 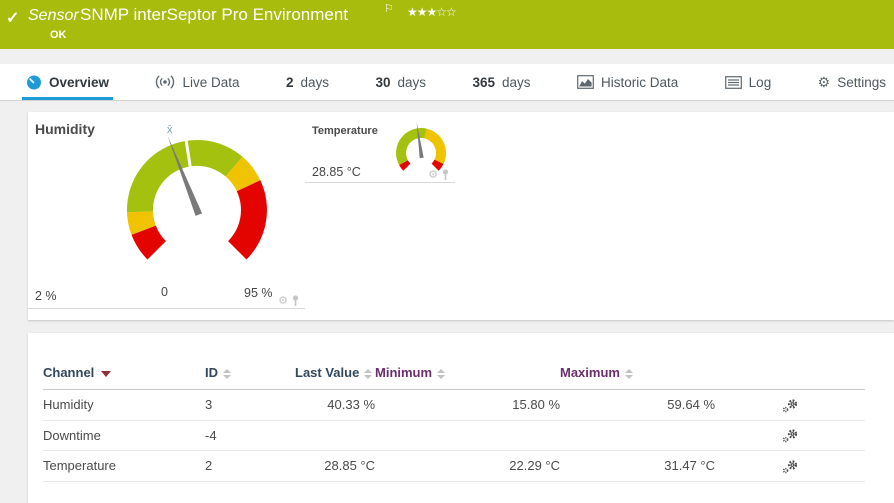 I want to click on channel-maximum: 59.64 %, so click(x=637, y=405).